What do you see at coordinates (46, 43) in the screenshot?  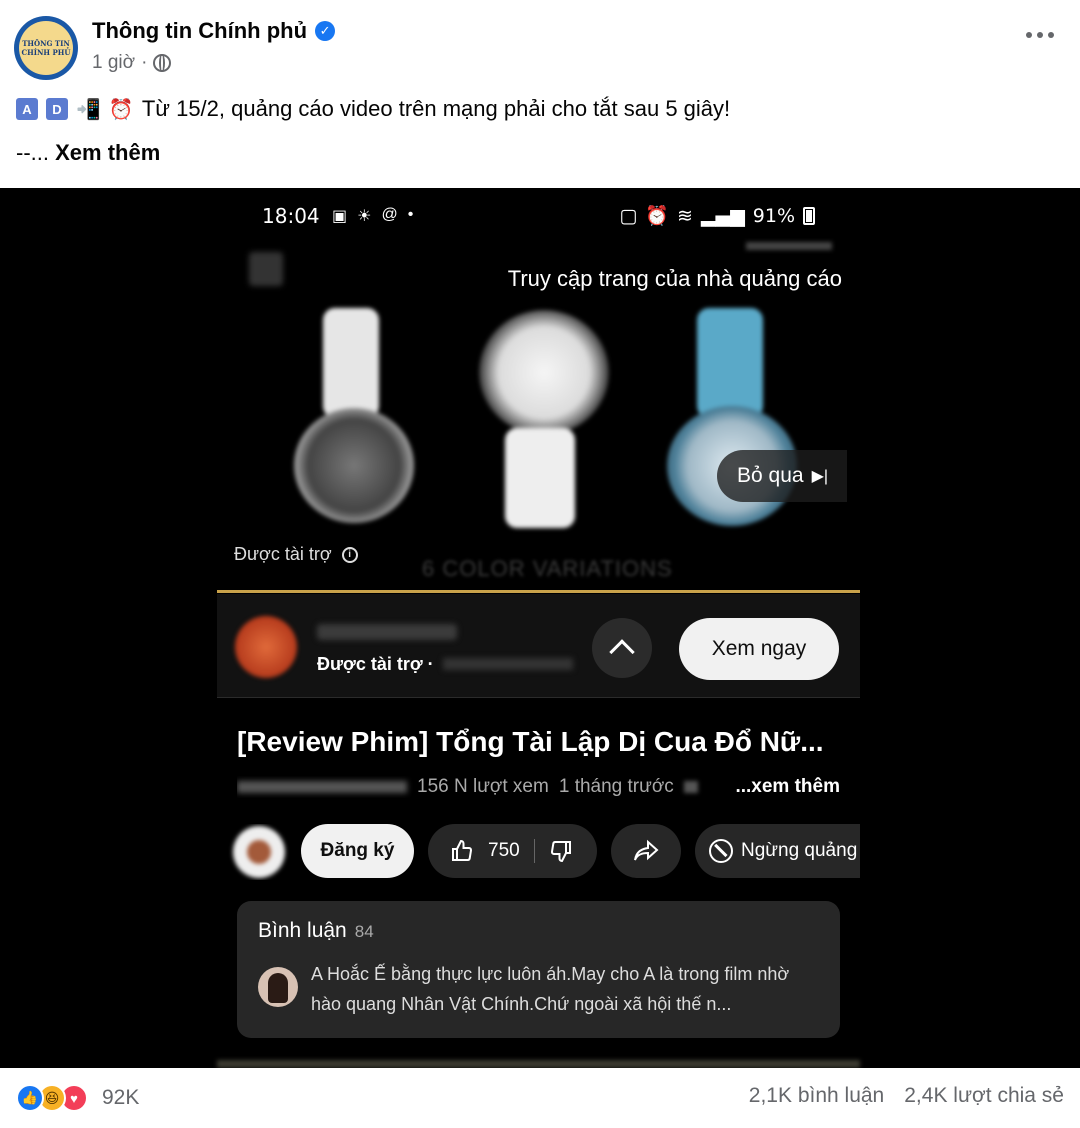 I see `avatar-text-1: THÔNG TIN` at bounding box center [46, 43].